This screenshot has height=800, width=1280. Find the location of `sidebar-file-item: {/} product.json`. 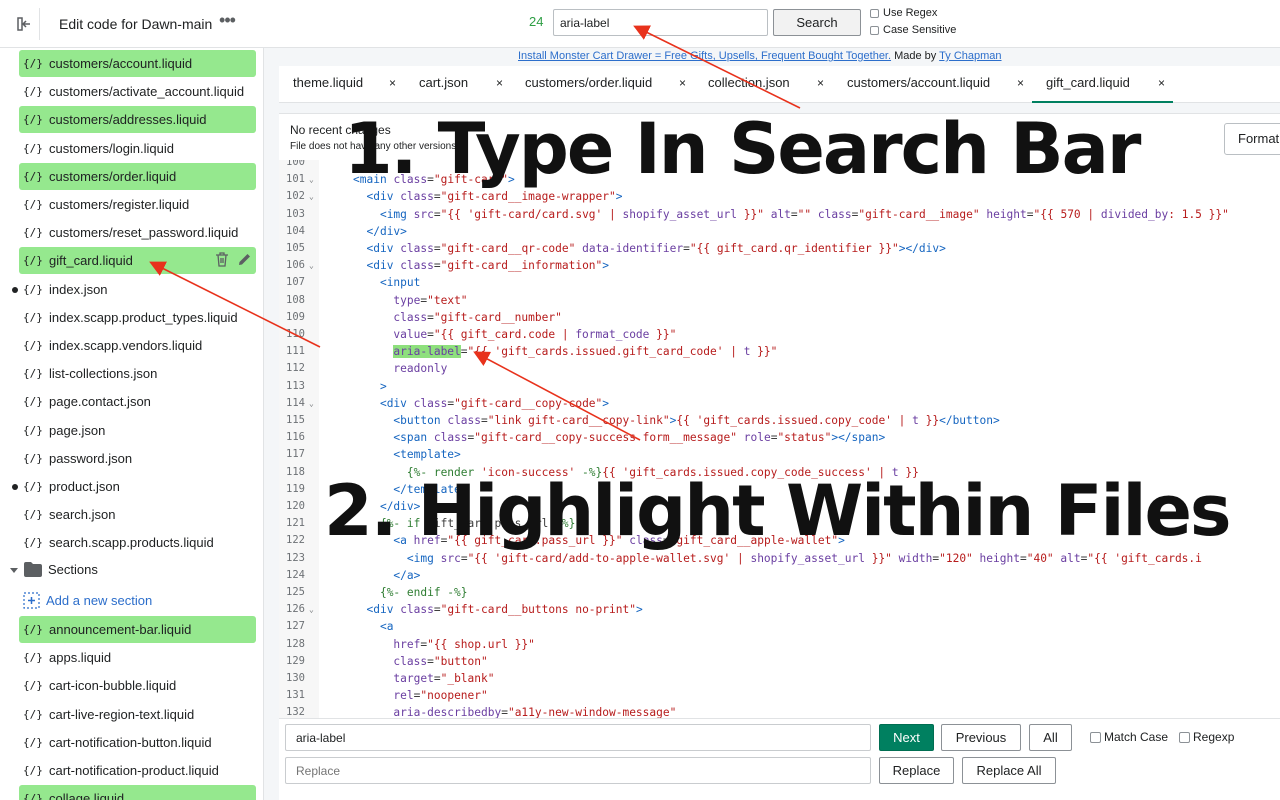

sidebar-file-item: {/} product.json is located at coordinates (137, 486).